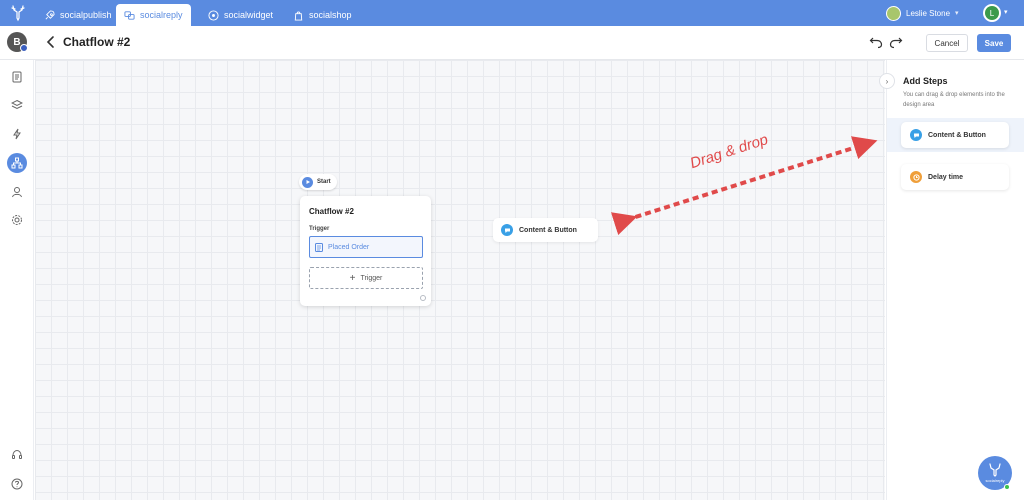 The width and height of the screenshot is (1024, 500). Describe the element at coordinates (925, 81) in the screenshot. I see `panel-title: Add Steps` at that location.